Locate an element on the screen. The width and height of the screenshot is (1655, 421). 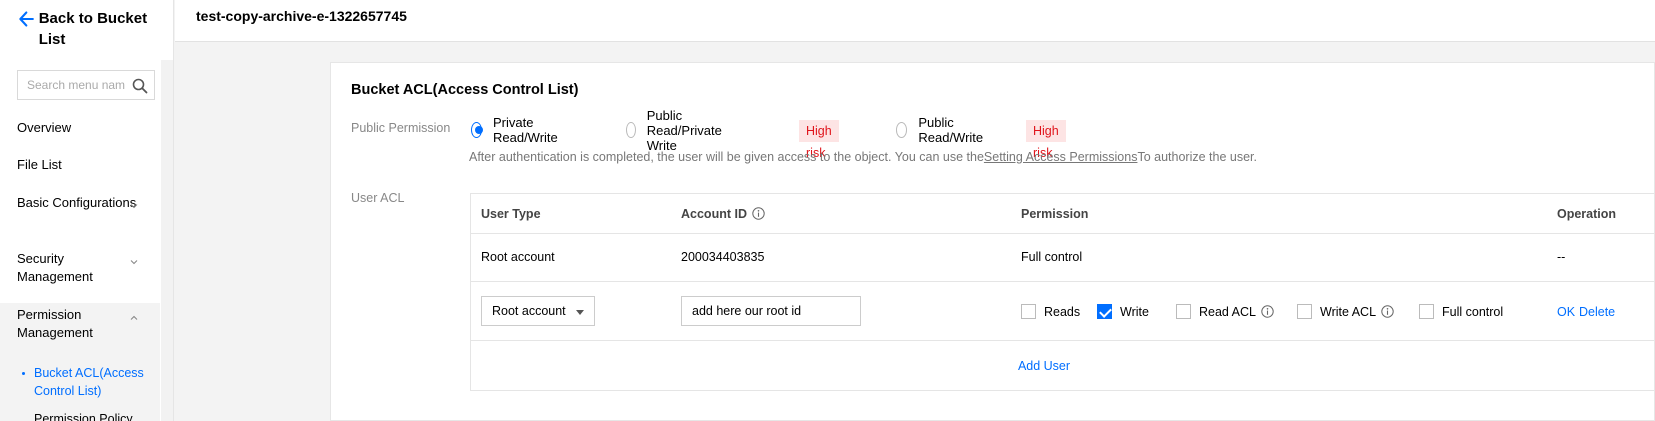
bucket-title: test-copy-archive-e-1322657745 is located at coordinates (301, 16).